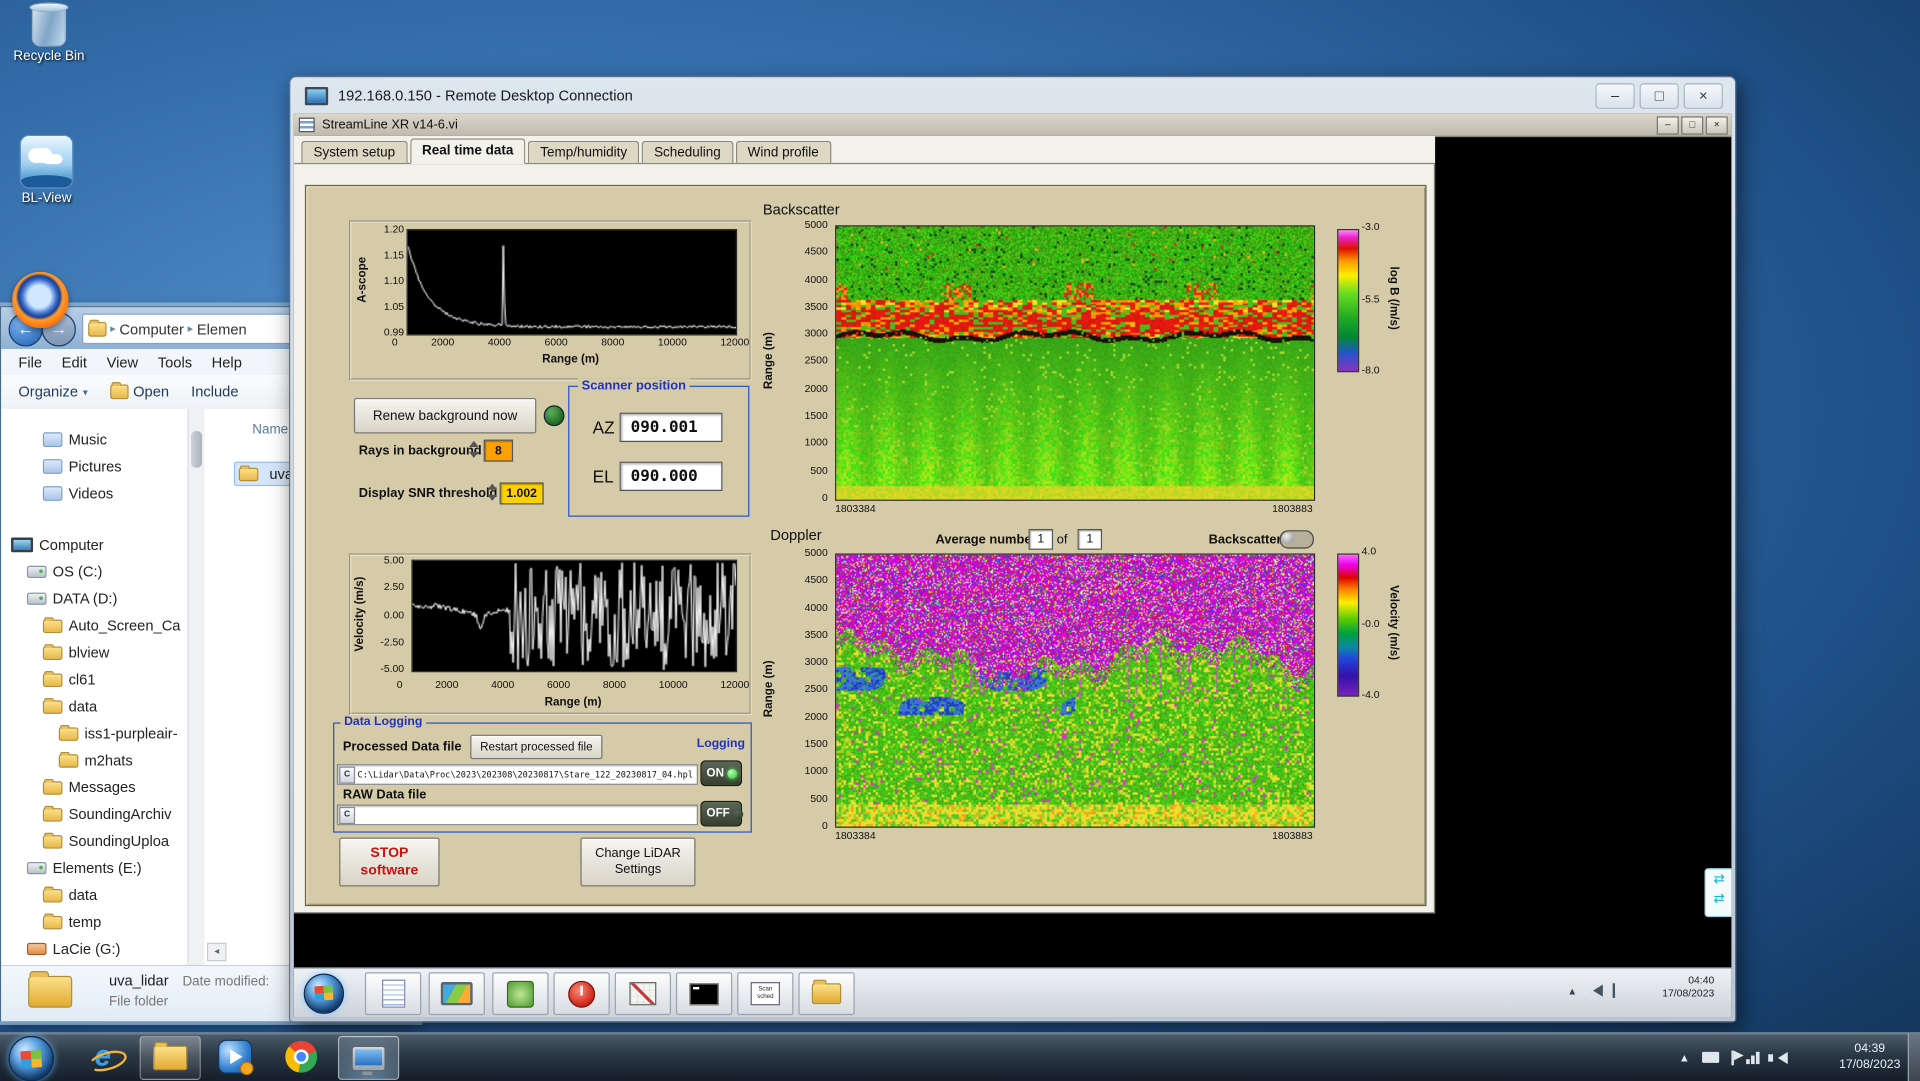  Describe the element at coordinates (94, 760) in the screenshot. I see `sidebar-item-m2hats: m2hats` at that location.